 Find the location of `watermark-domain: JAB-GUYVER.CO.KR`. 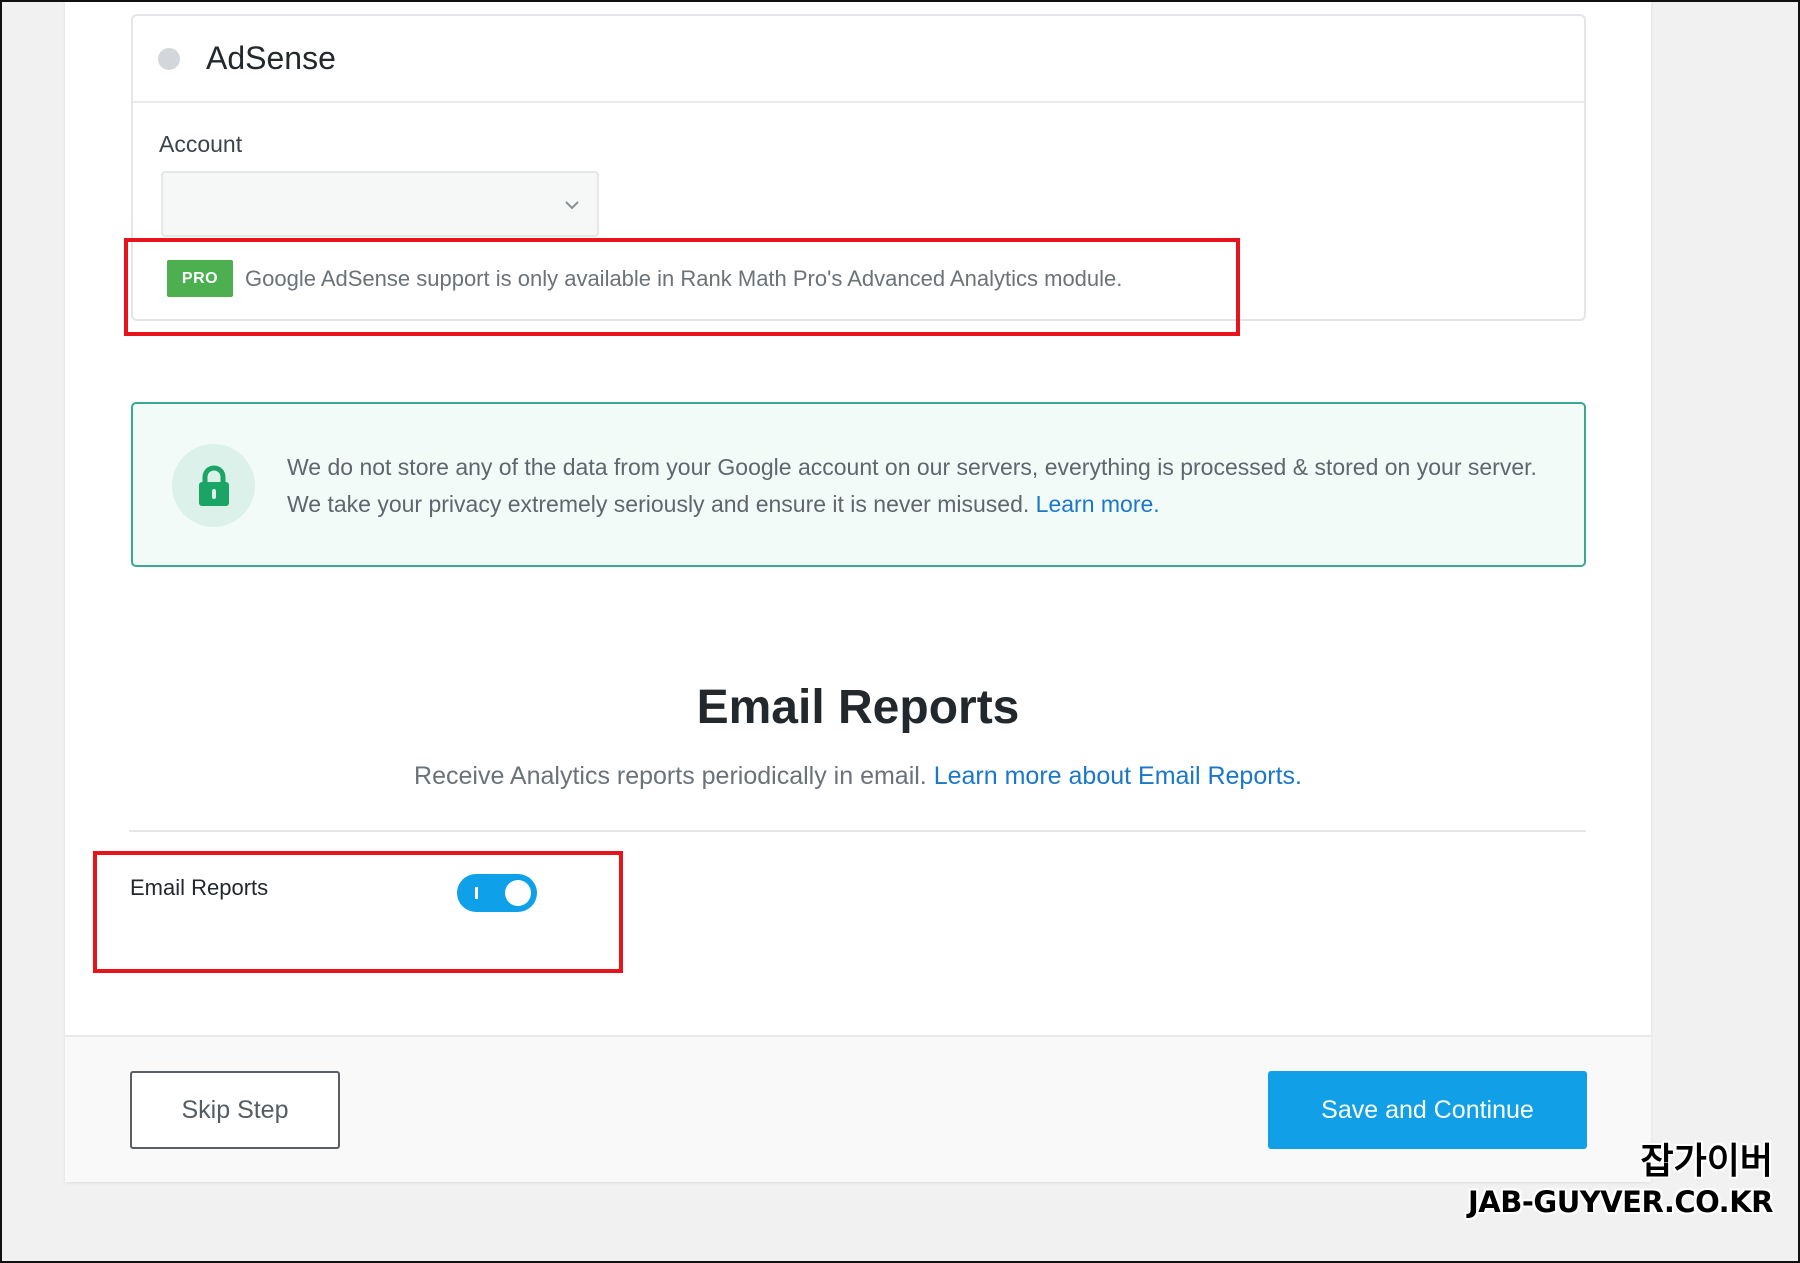

watermark-domain: JAB-GUYVER.CO.KR is located at coordinates (1620, 1202).